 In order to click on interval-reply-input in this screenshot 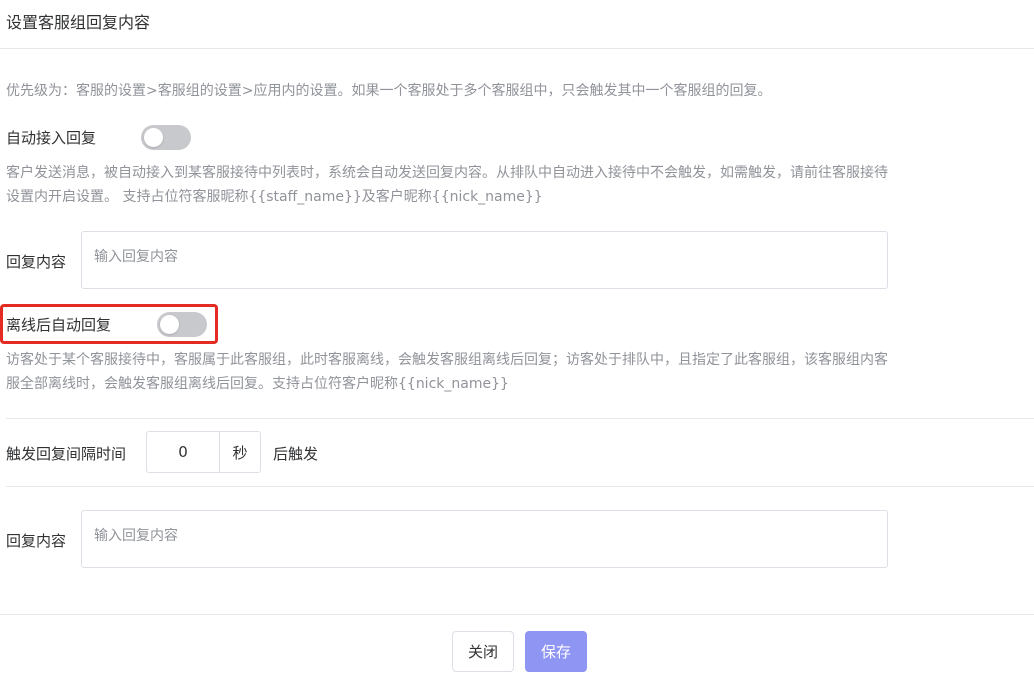, I will do `click(484, 539)`.